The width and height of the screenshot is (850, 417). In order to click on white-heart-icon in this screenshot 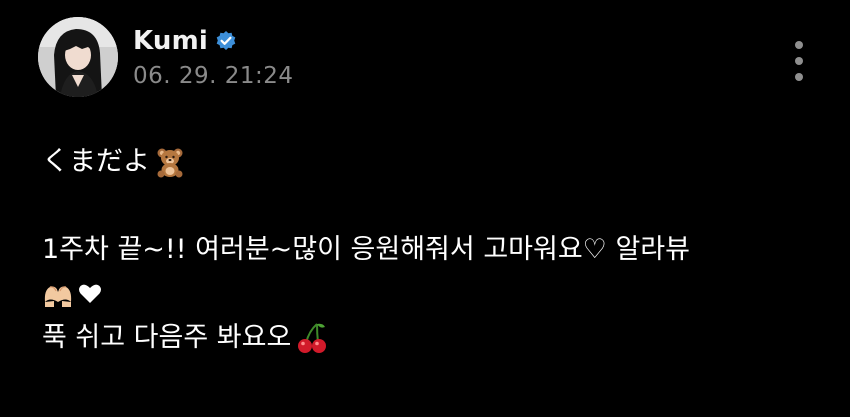, I will do `click(90, 294)`.